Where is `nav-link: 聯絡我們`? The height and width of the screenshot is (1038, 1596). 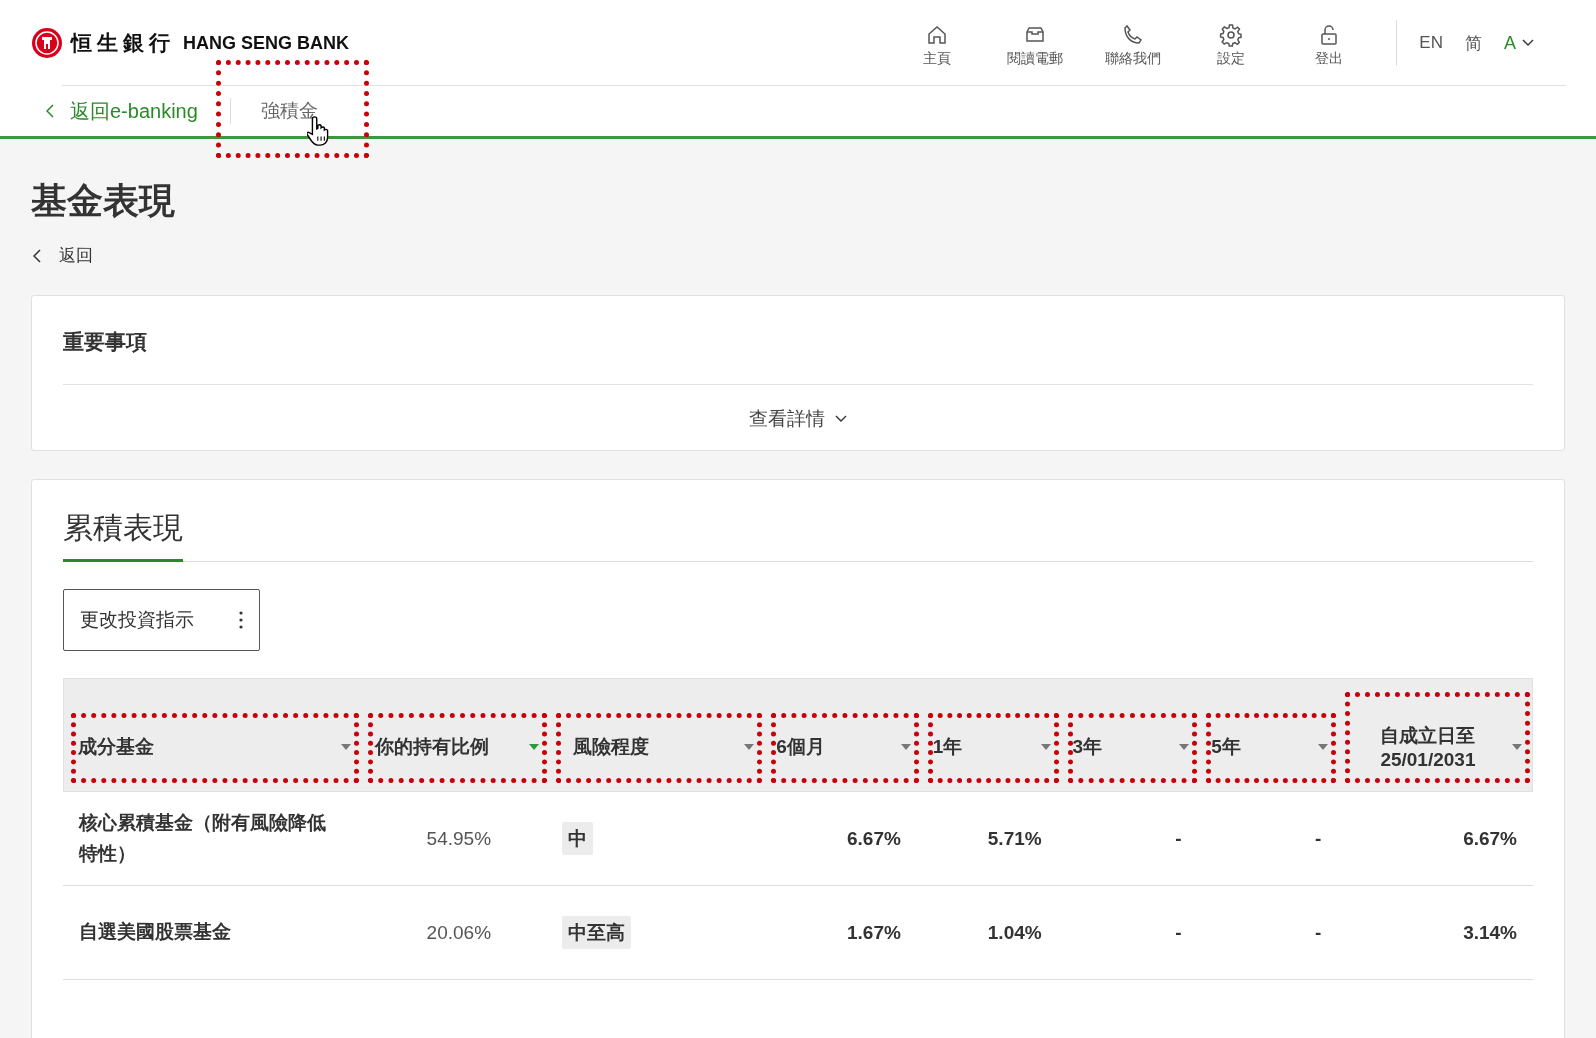 nav-link: 聯絡我們 is located at coordinates (1133, 43).